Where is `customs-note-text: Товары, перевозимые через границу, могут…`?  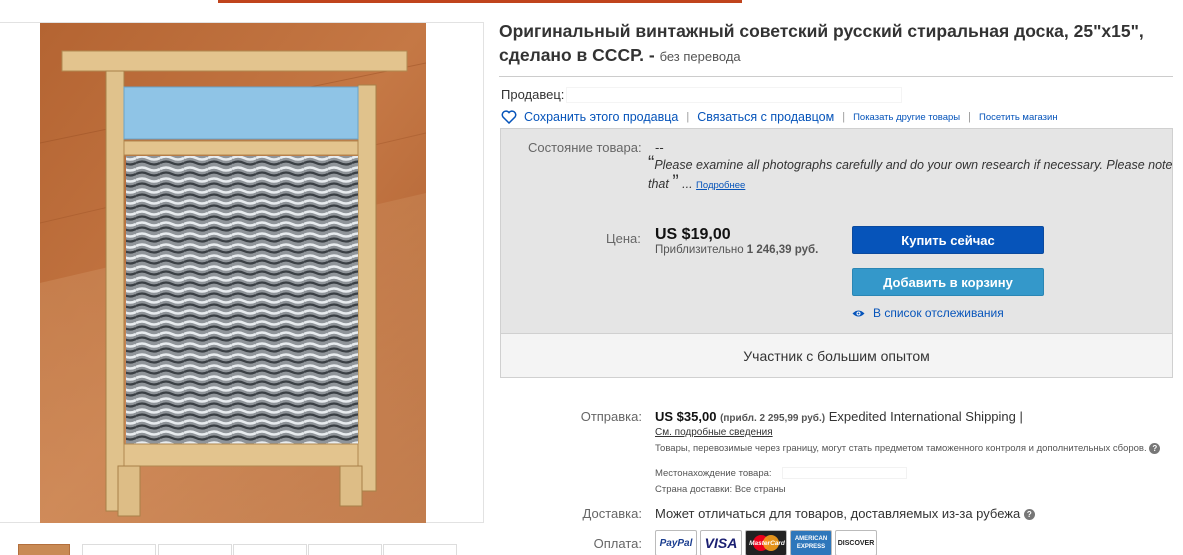 customs-note-text: Товары, перевозимые через границу, могут… is located at coordinates (901, 448).